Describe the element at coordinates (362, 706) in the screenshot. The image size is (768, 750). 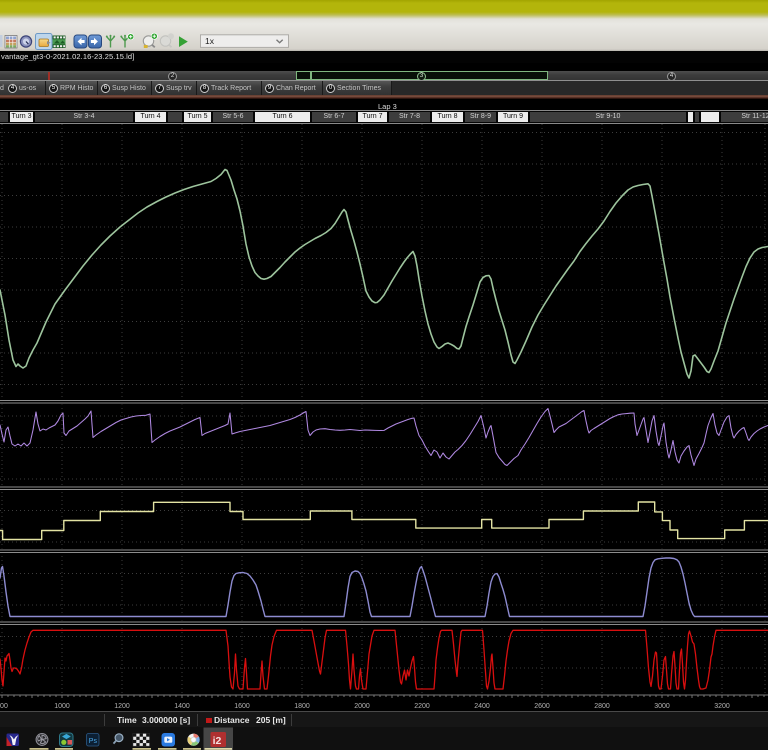
I see `svg-text: 2000` at that location.